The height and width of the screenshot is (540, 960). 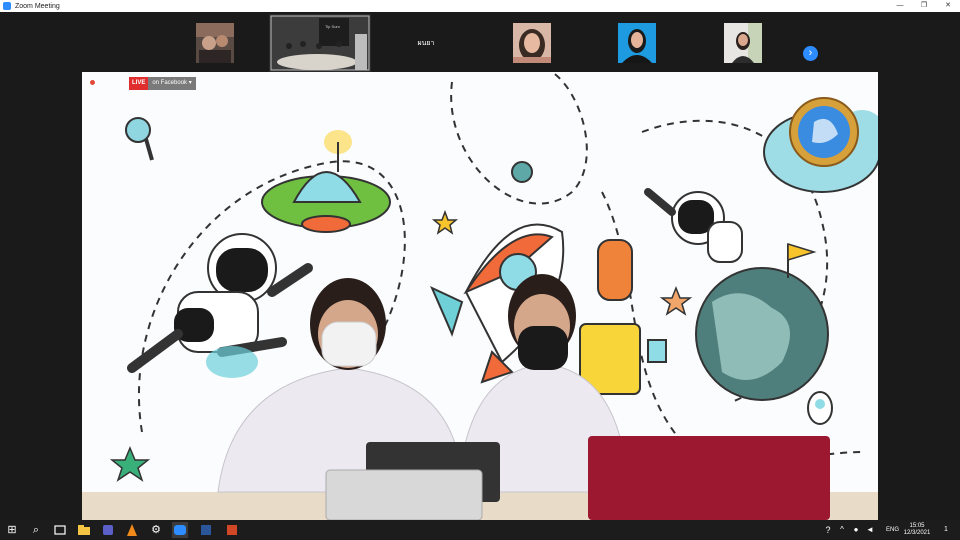 I want to click on settings-gear-icon: ⚙, so click(x=156, y=530).